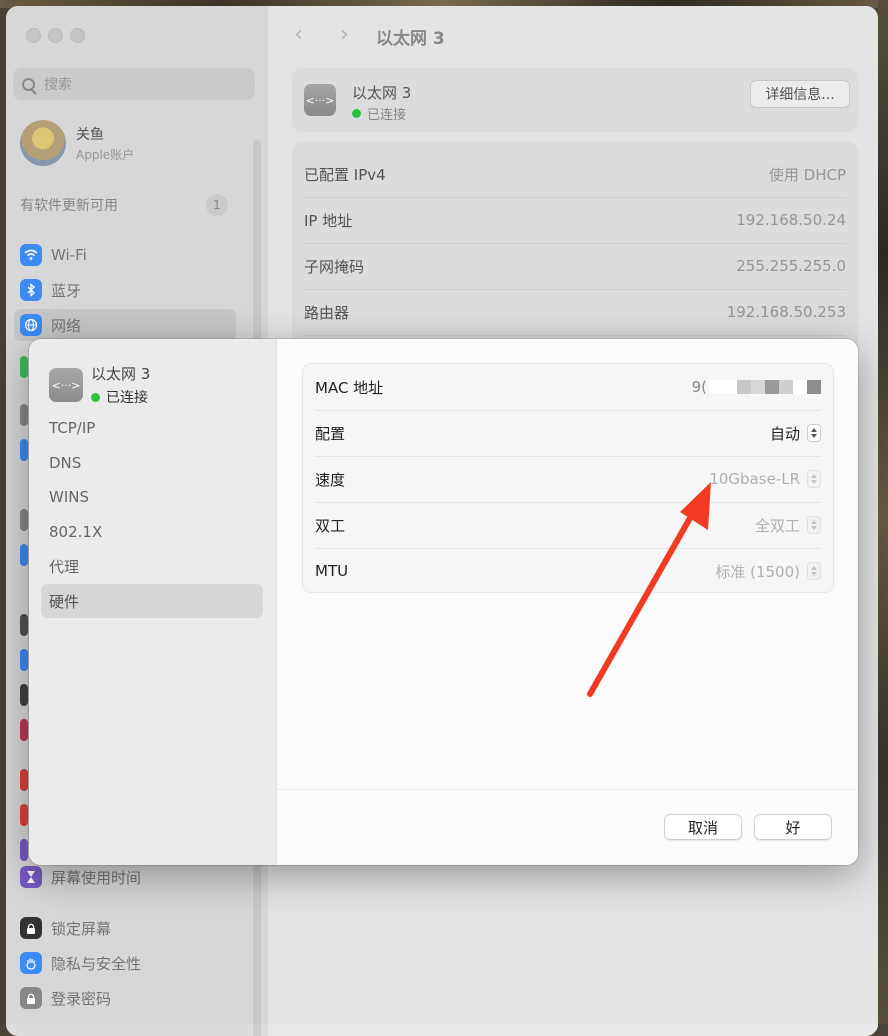 The image size is (888, 1036). Describe the element at coordinates (95, 397) in the screenshot. I see `status-dot-icon` at that location.